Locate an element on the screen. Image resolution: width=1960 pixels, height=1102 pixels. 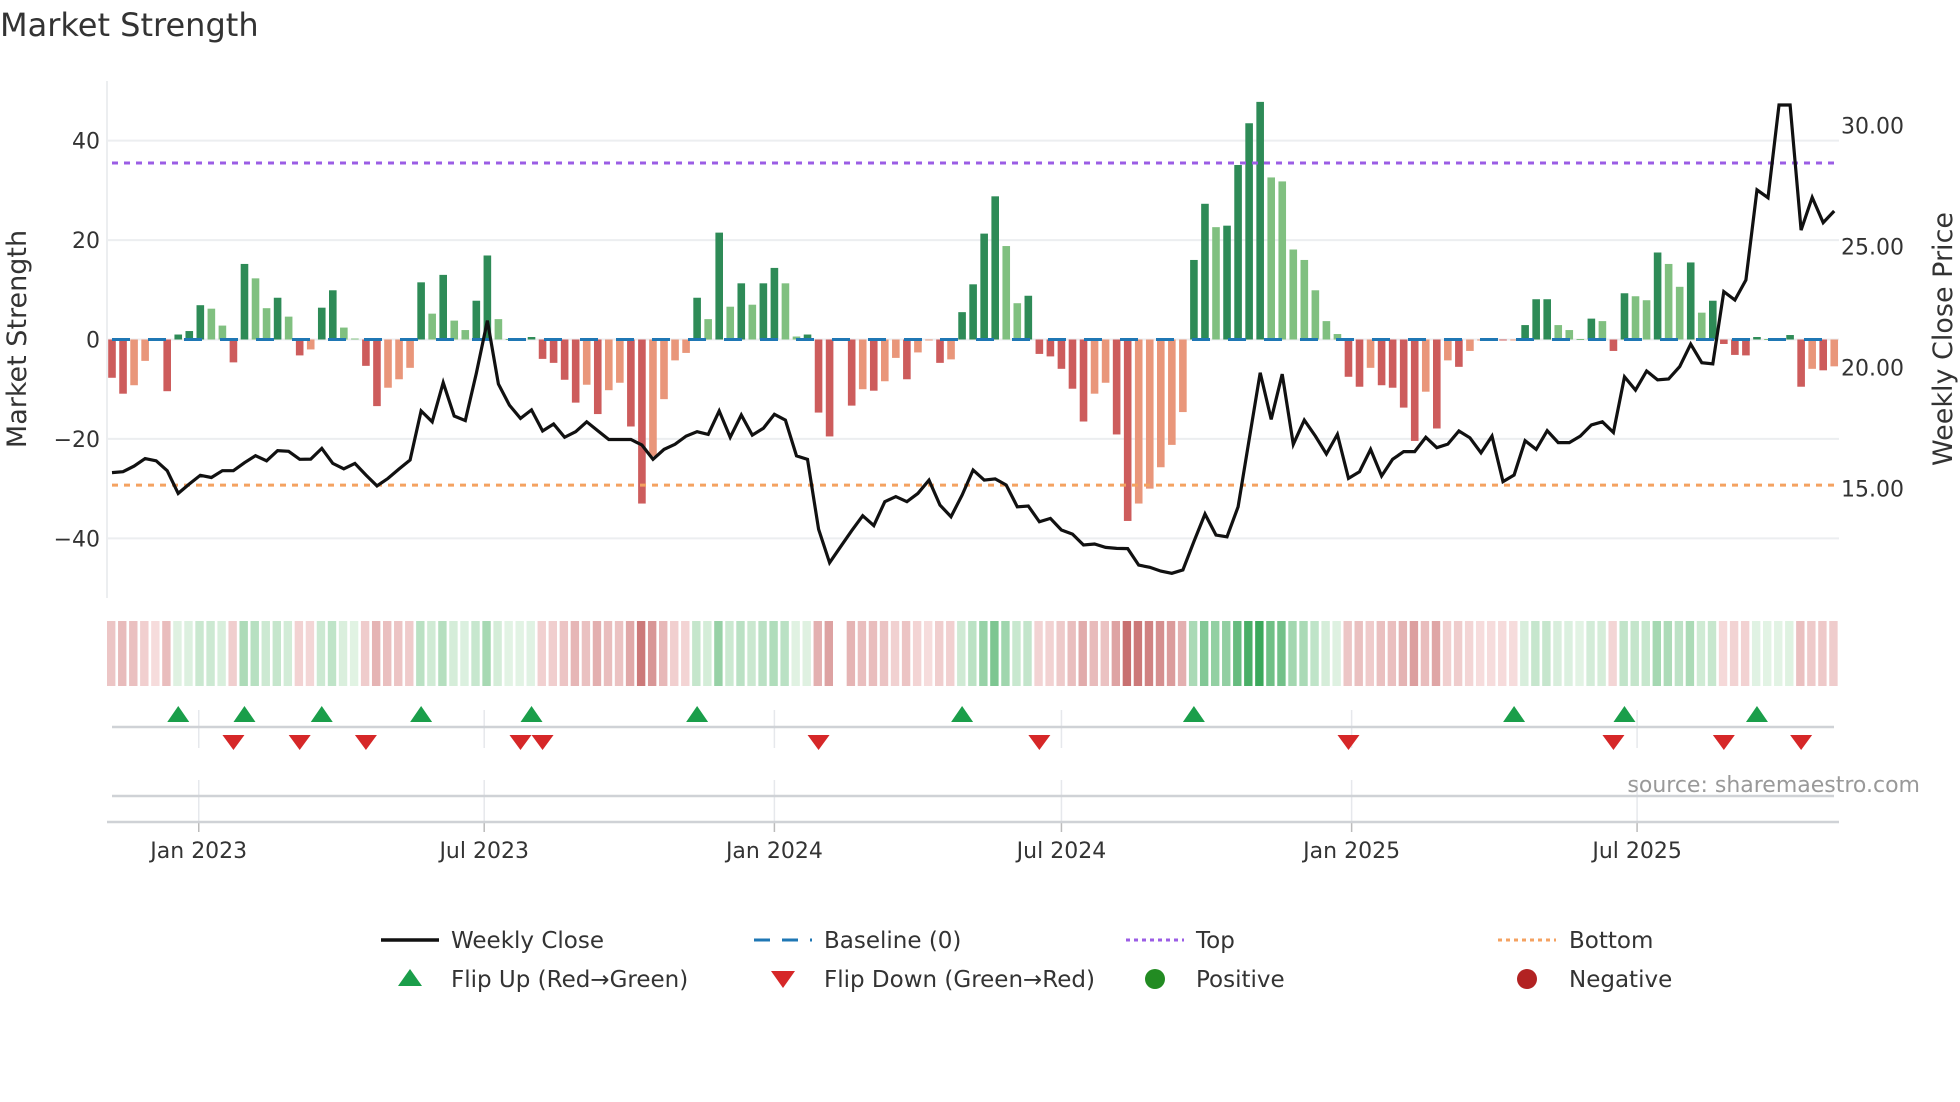
legend-triangle-down-icon is located at coordinates (783, 979).